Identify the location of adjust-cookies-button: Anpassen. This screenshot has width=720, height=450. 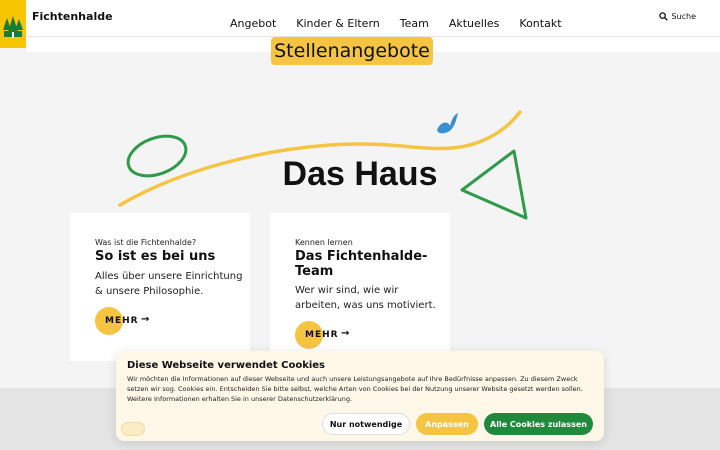
(447, 424).